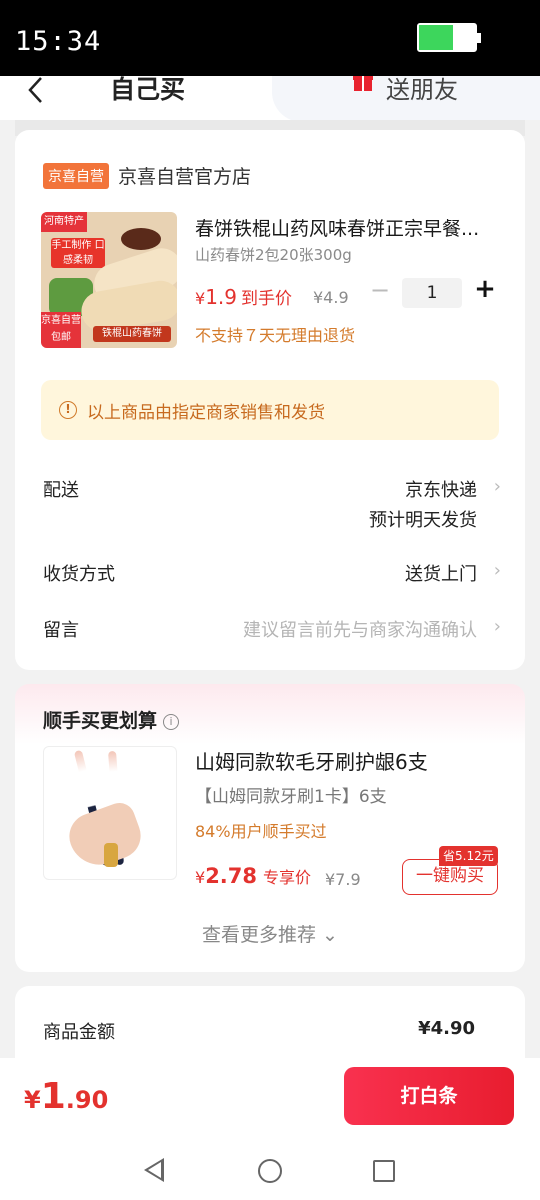 The image size is (540, 1200). I want to click on product-spec: 山药春饼2包20张300g, so click(273, 254).